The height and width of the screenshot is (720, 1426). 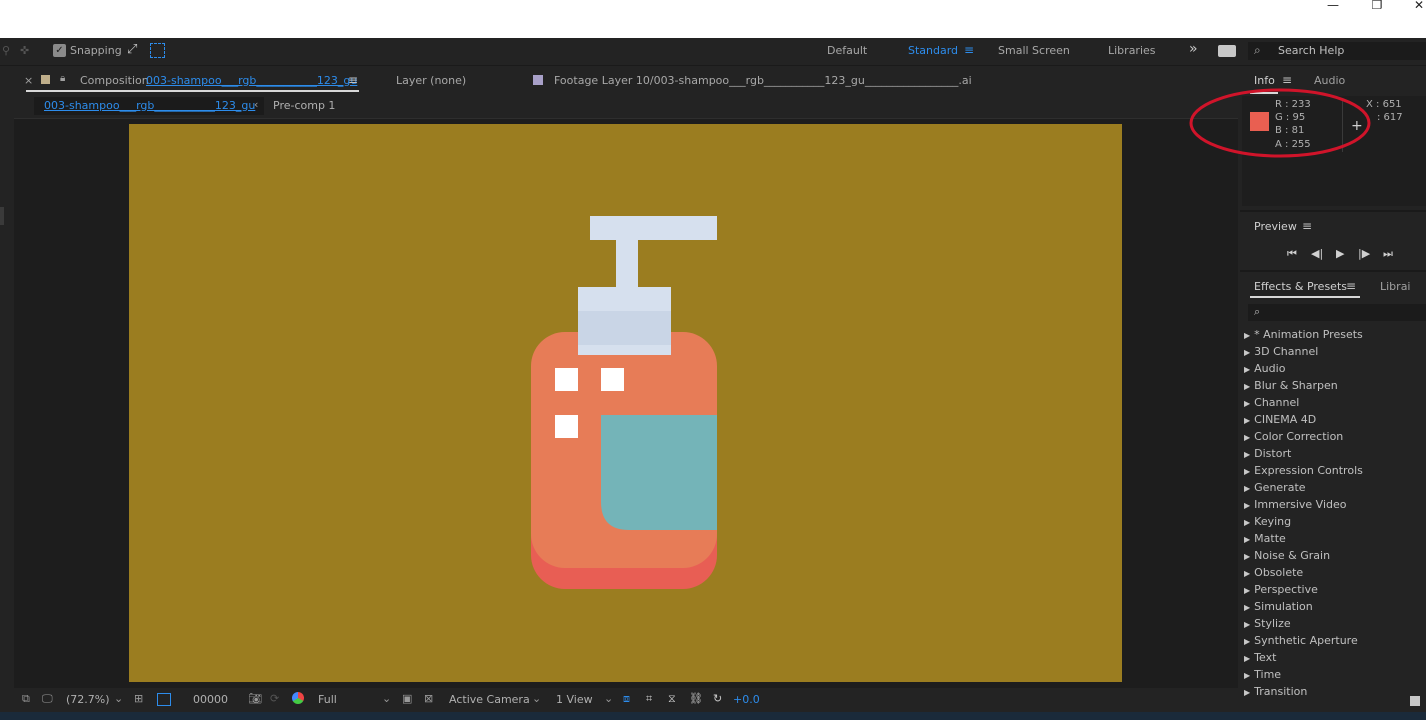 What do you see at coordinates (274, 698) in the screenshot?
I see `show-snapshot-icon: ⟳` at bounding box center [274, 698].